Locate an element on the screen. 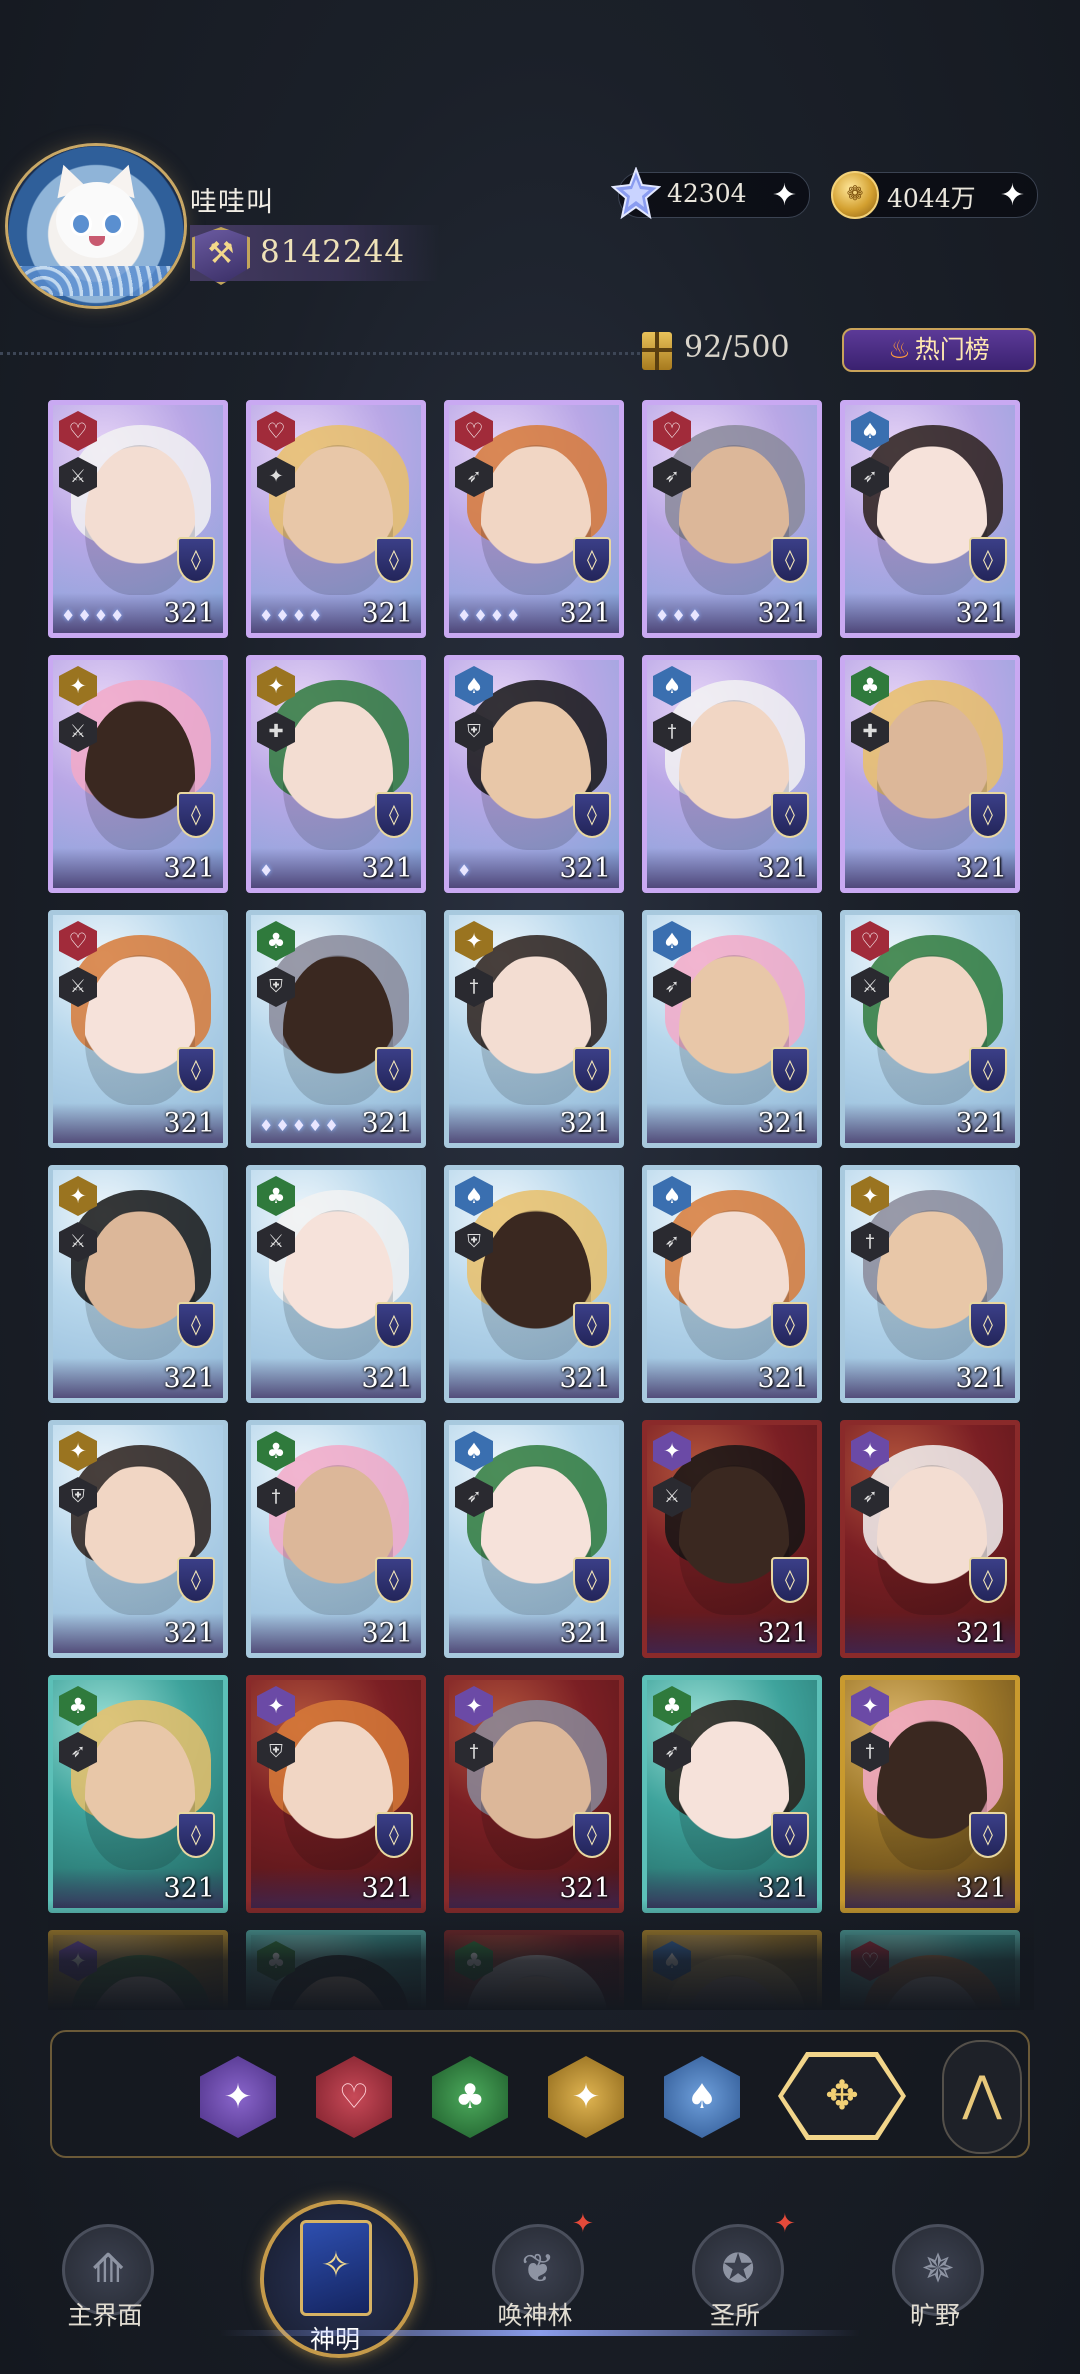 This screenshot has height=2374, width=1080. nav-gods: ✧ 神明 is located at coordinates (335, 2287).